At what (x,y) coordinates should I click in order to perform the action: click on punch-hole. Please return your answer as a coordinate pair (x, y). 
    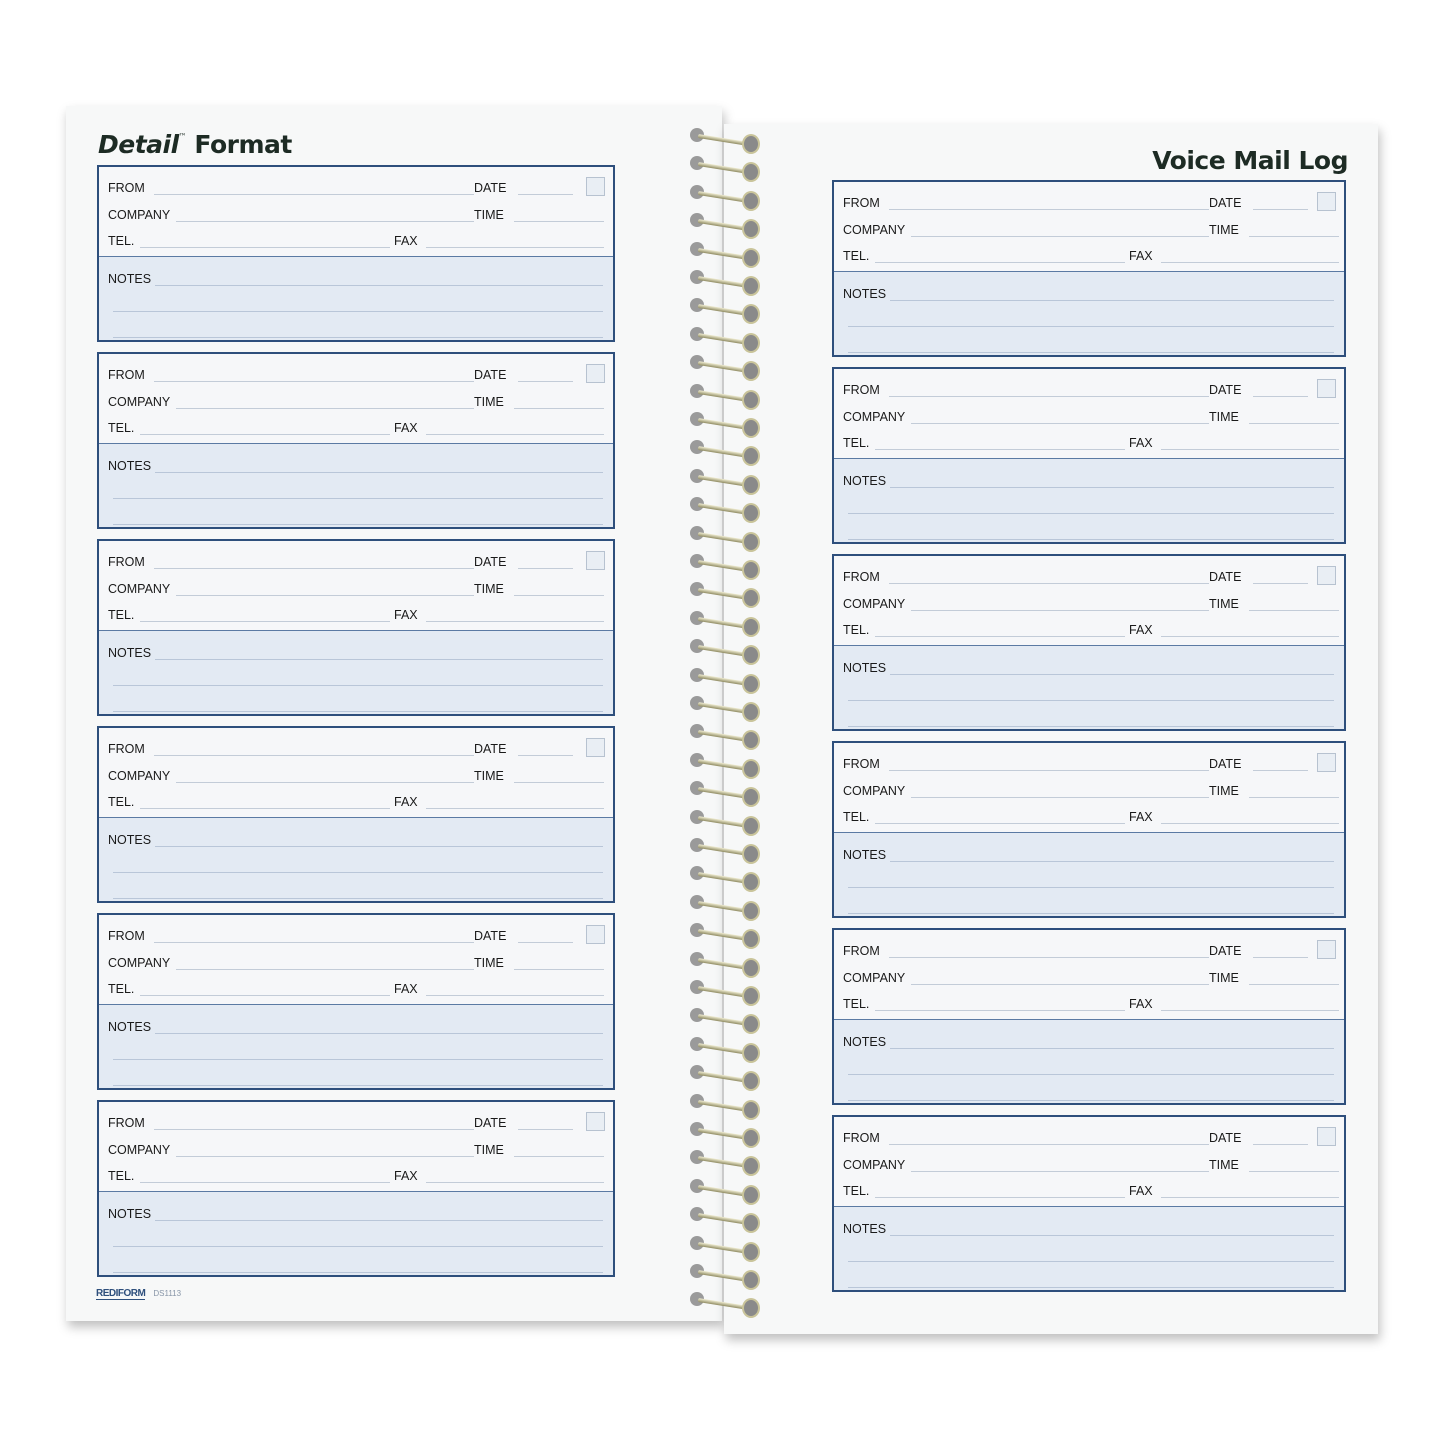
    Looking at the image, I should click on (751, 456).